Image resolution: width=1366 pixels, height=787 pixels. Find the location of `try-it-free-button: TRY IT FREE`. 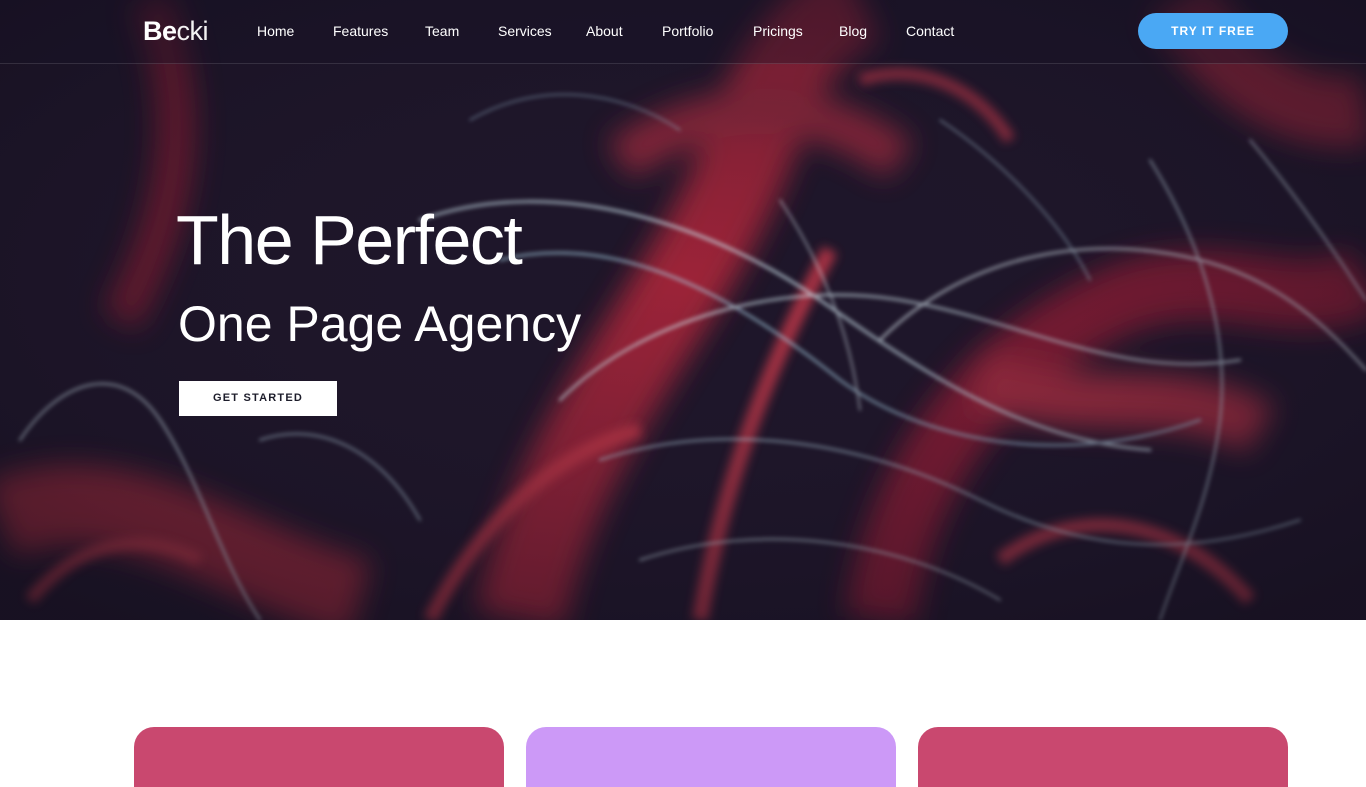

try-it-free-button: TRY IT FREE is located at coordinates (1213, 31).